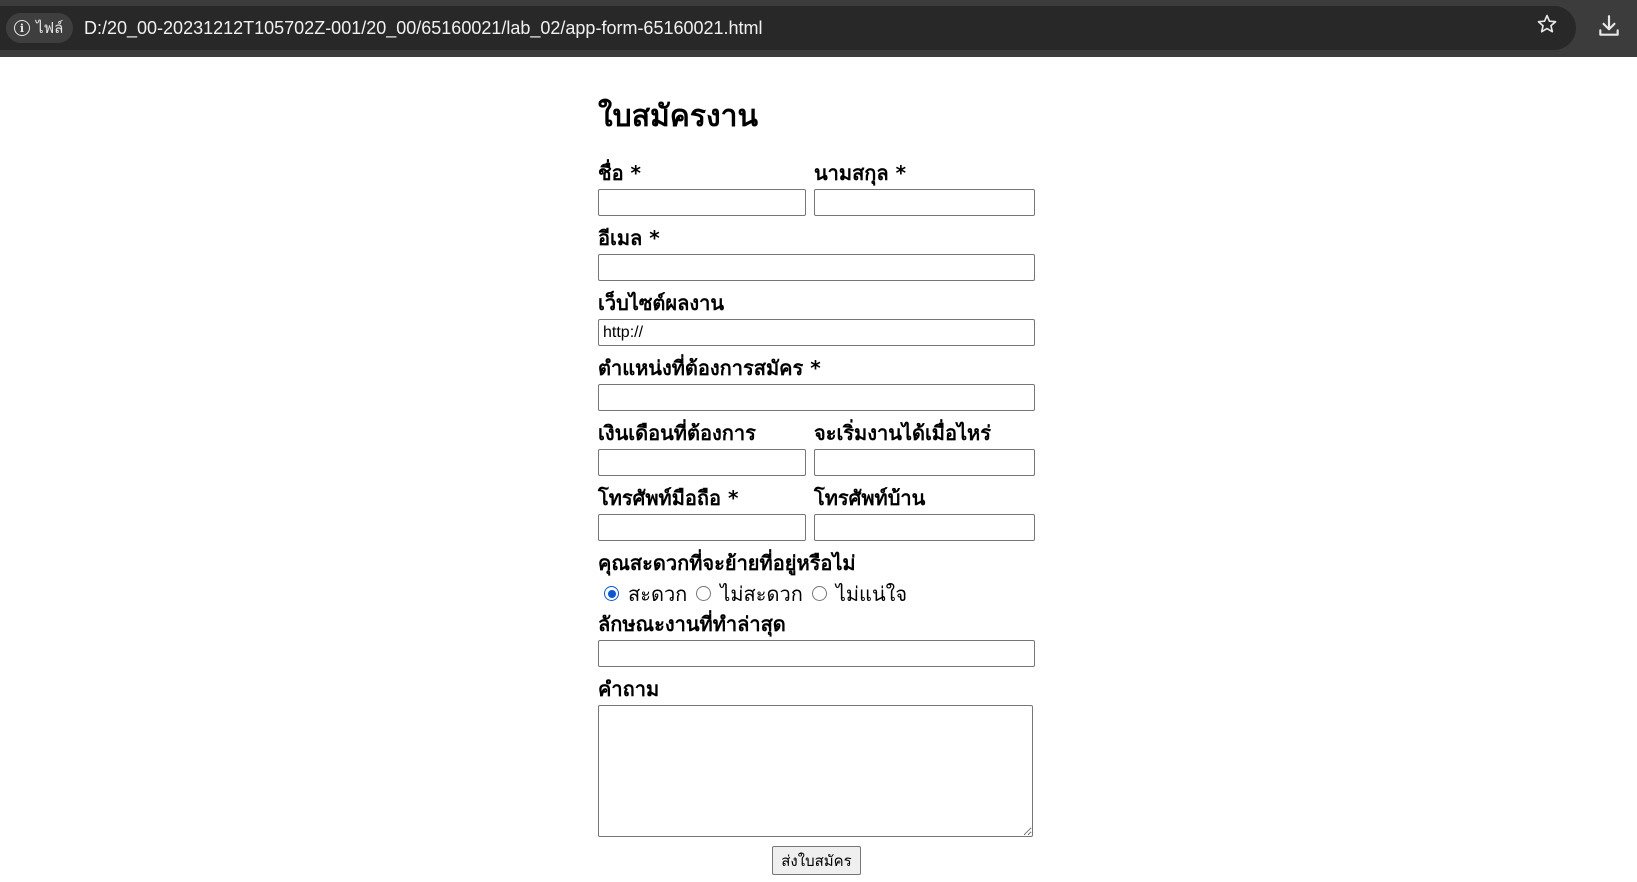 Image resolution: width=1637 pixels, height=882 pixels. I want to click on first-name-label: ชื่อ *, so click(620, 173).